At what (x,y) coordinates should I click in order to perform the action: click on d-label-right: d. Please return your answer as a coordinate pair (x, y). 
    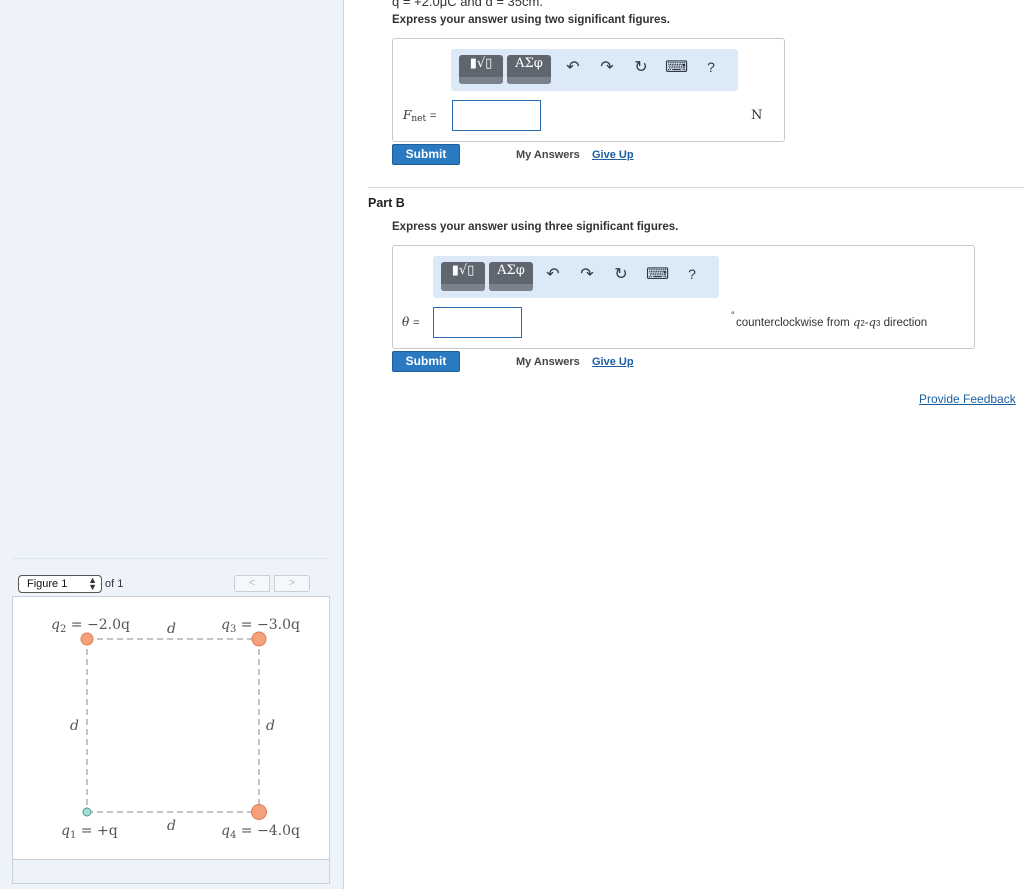
    Looking at the image, I should click on (270, 726).